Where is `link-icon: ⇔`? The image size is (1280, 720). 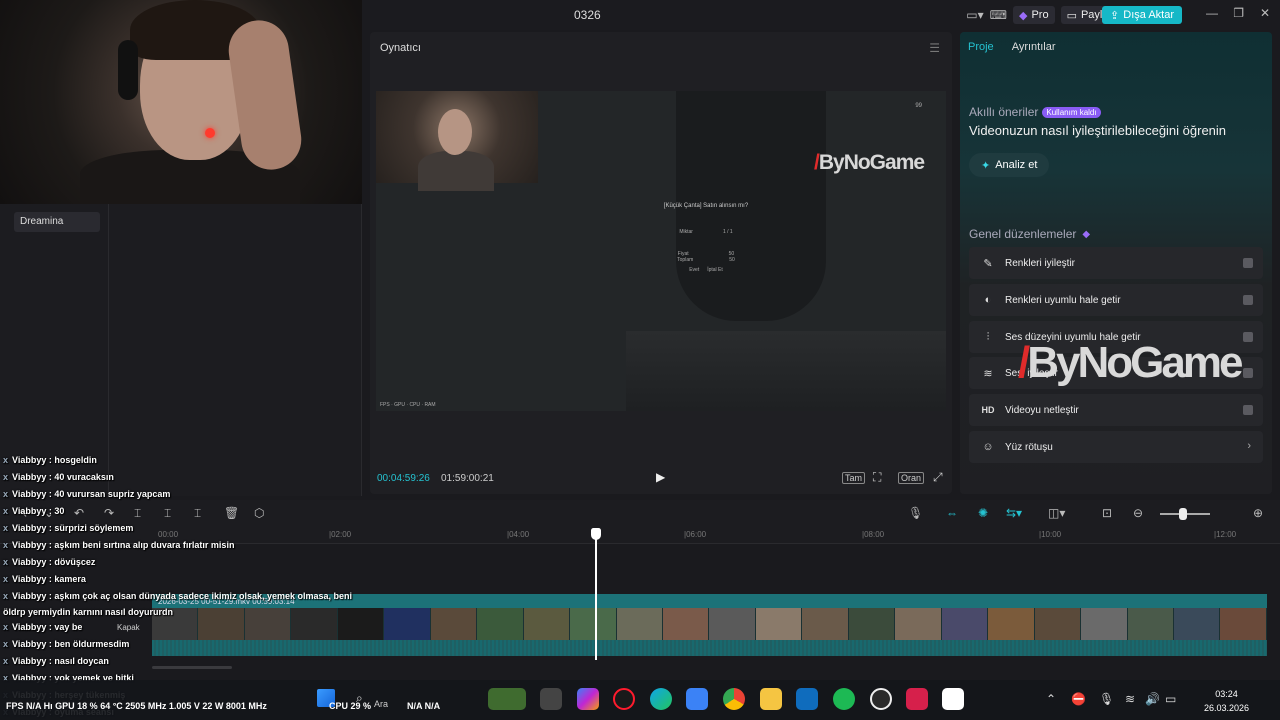
link-icon: ⇔ is located at coordinates (952, 513).